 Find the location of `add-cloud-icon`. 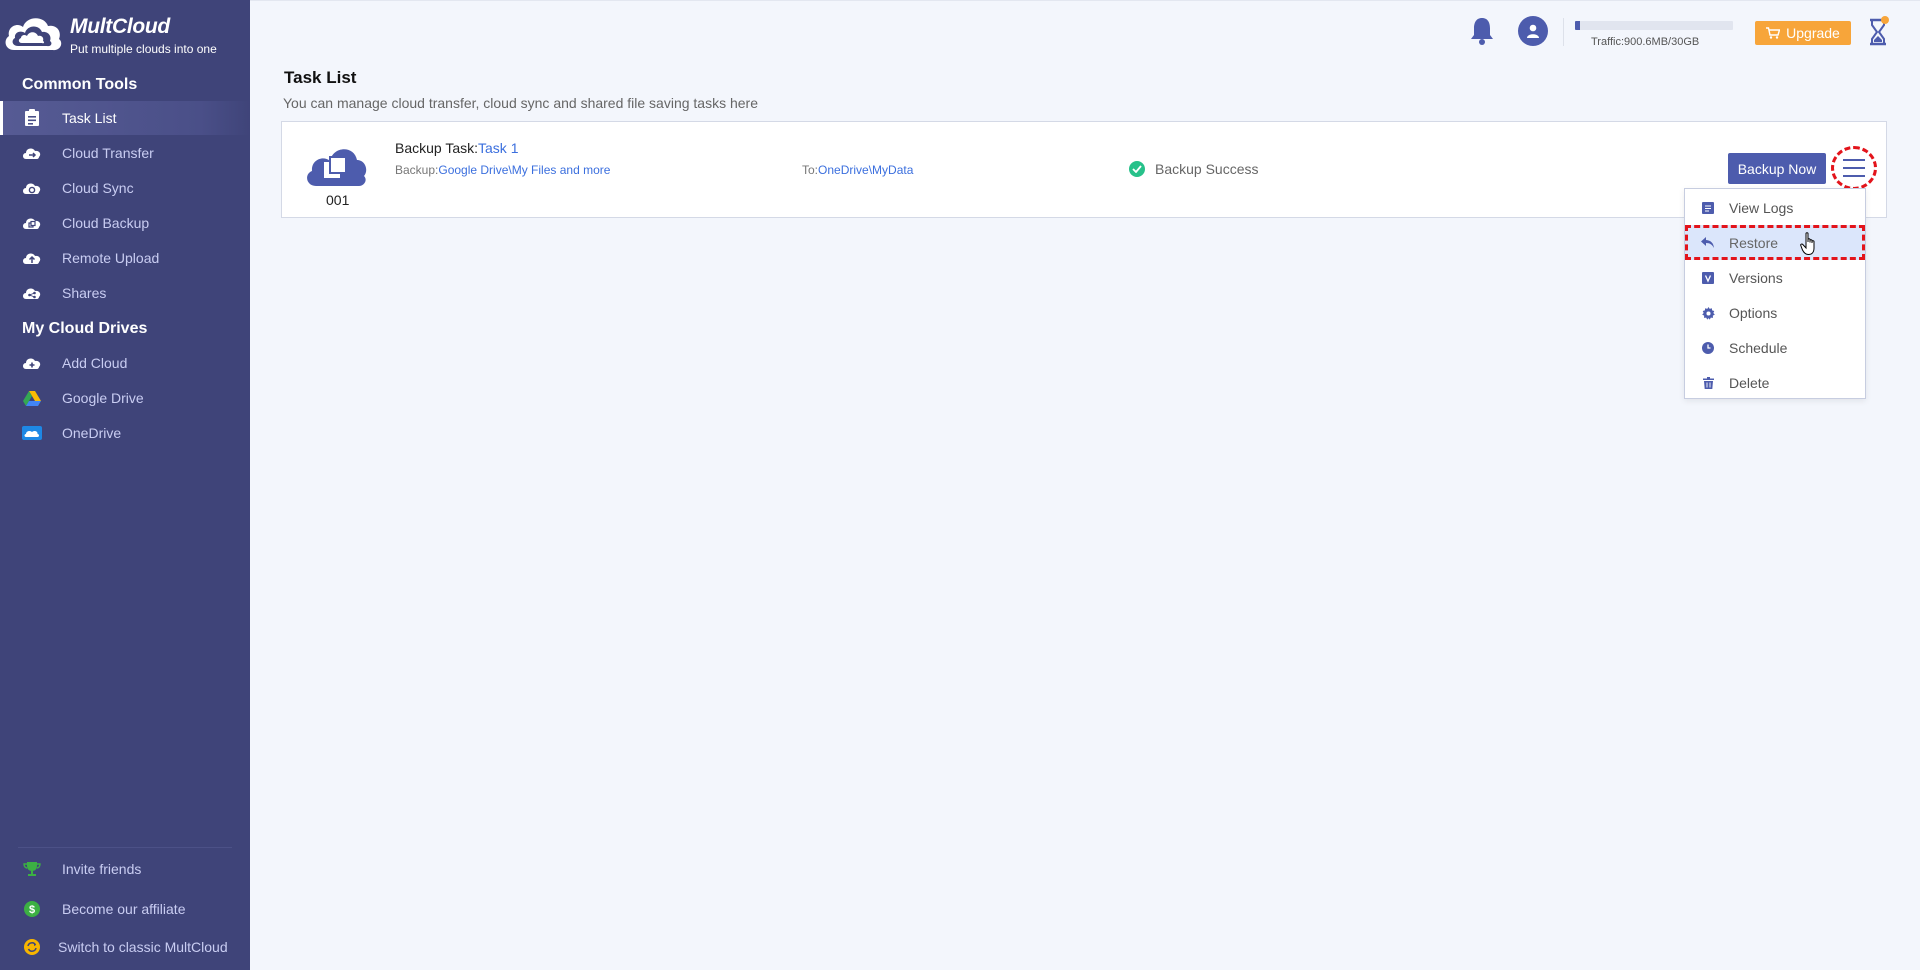

add-cloud-icon is located at coordinates (32, 363).